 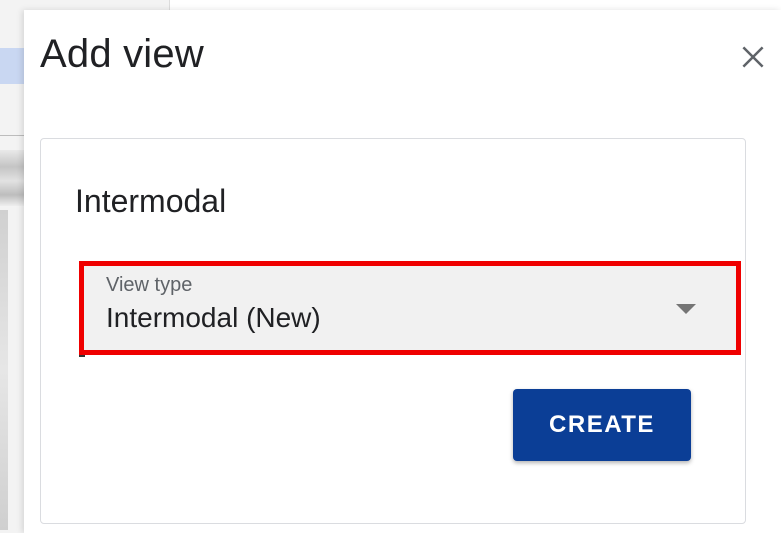 I want to click on close-button, so click(x=753, y=57).